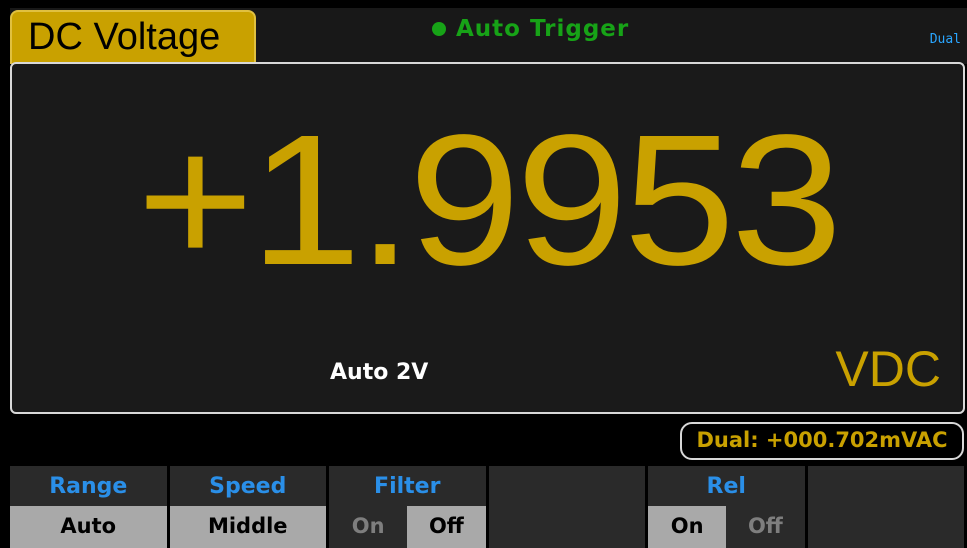 The image size is (967, 548). I want to click on dual-readout: Dual: +000.702mVAC, so click(822, 441).